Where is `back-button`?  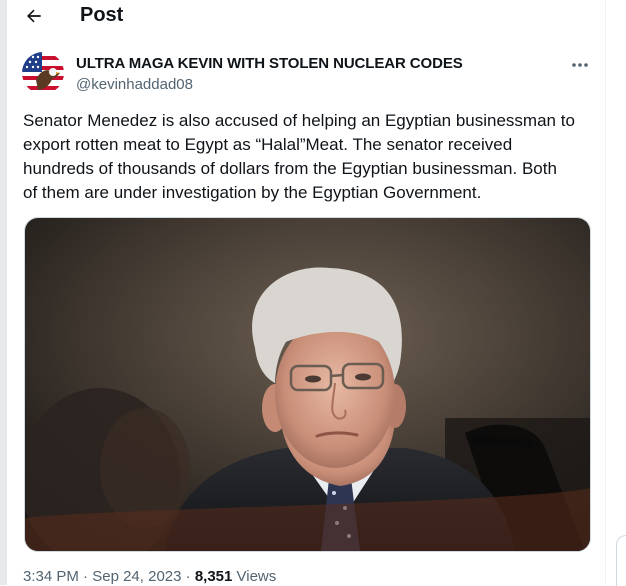 back-button is located at coordinates (34, 16).